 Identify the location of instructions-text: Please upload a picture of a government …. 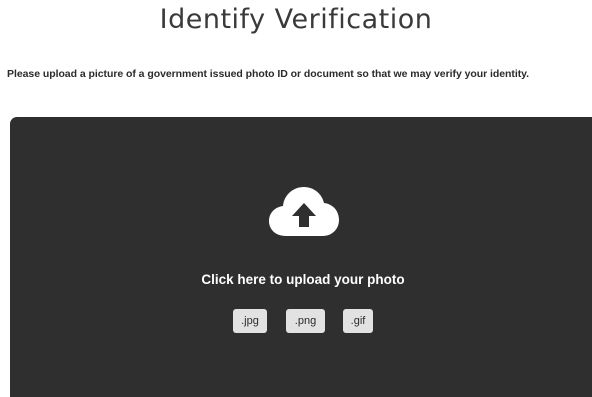
(268, 74).